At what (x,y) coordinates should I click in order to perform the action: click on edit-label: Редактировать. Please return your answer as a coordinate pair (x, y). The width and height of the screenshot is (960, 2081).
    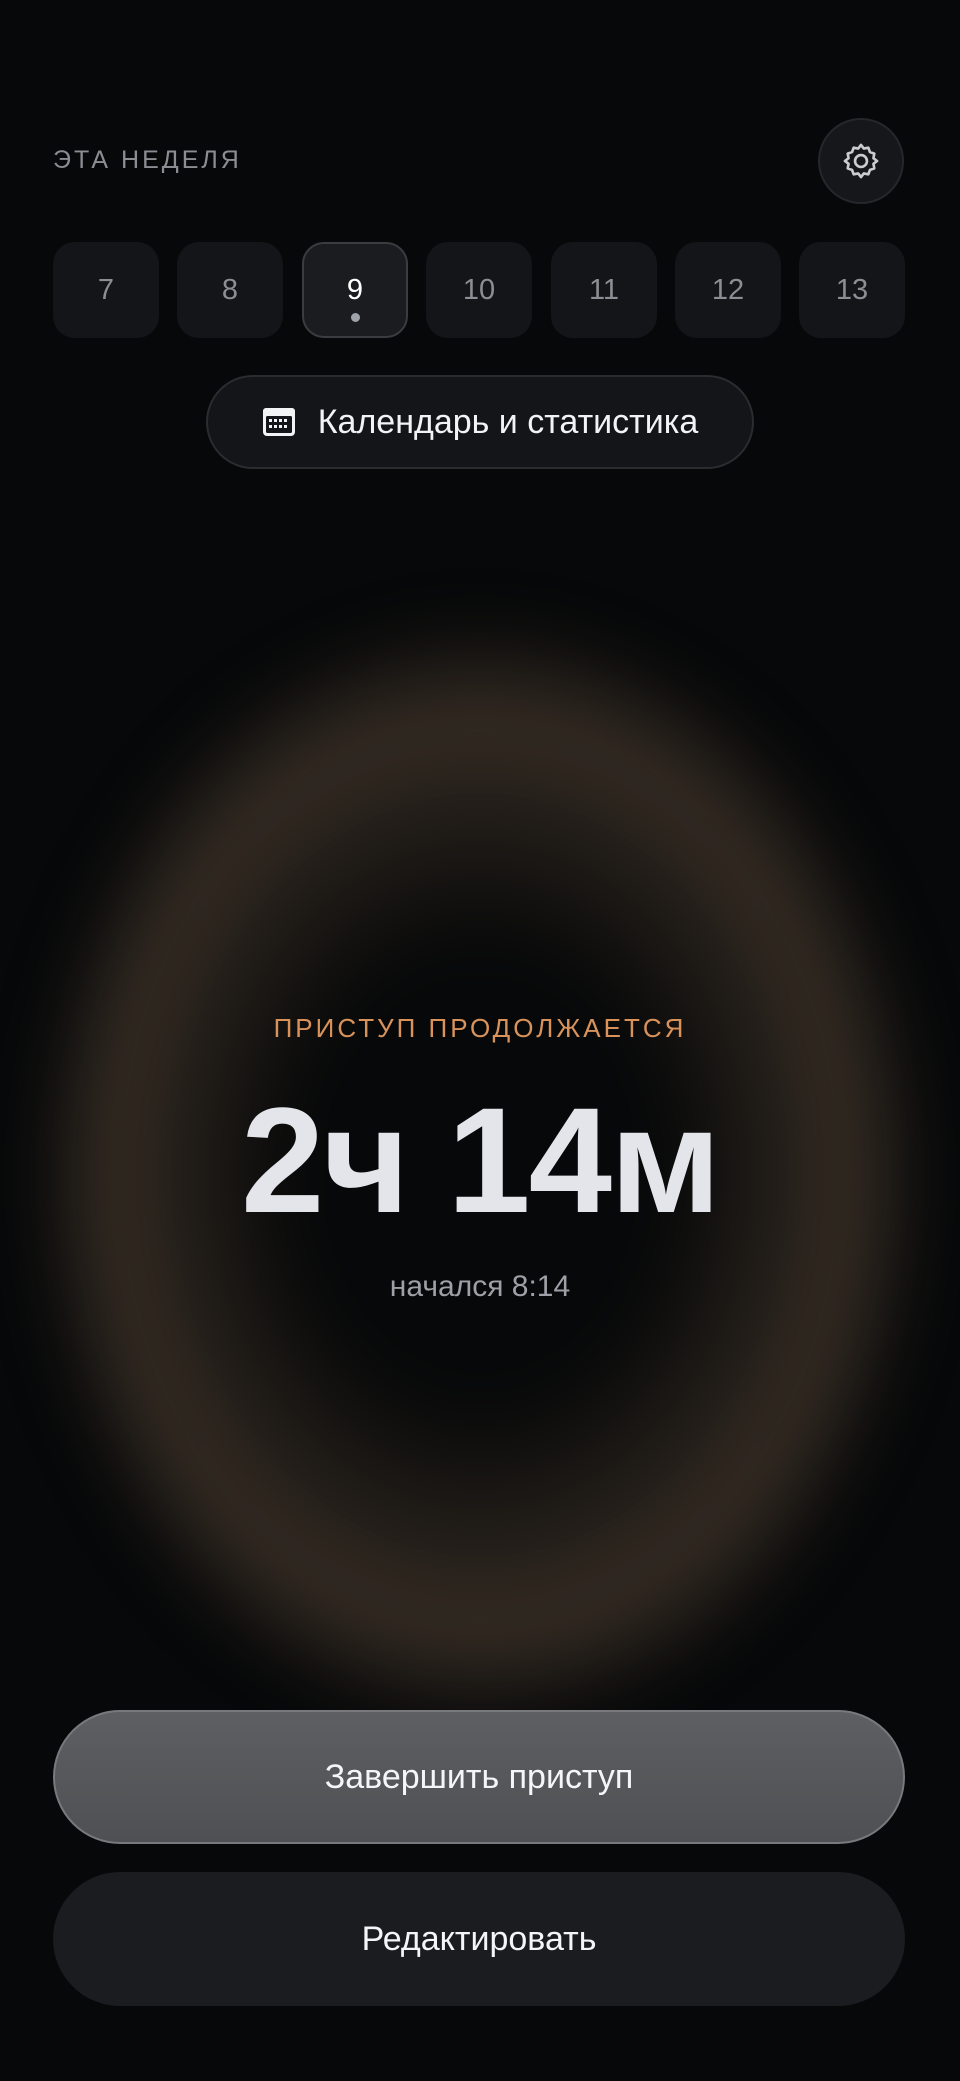
    Looking at the image, I should click on (479, 1938).